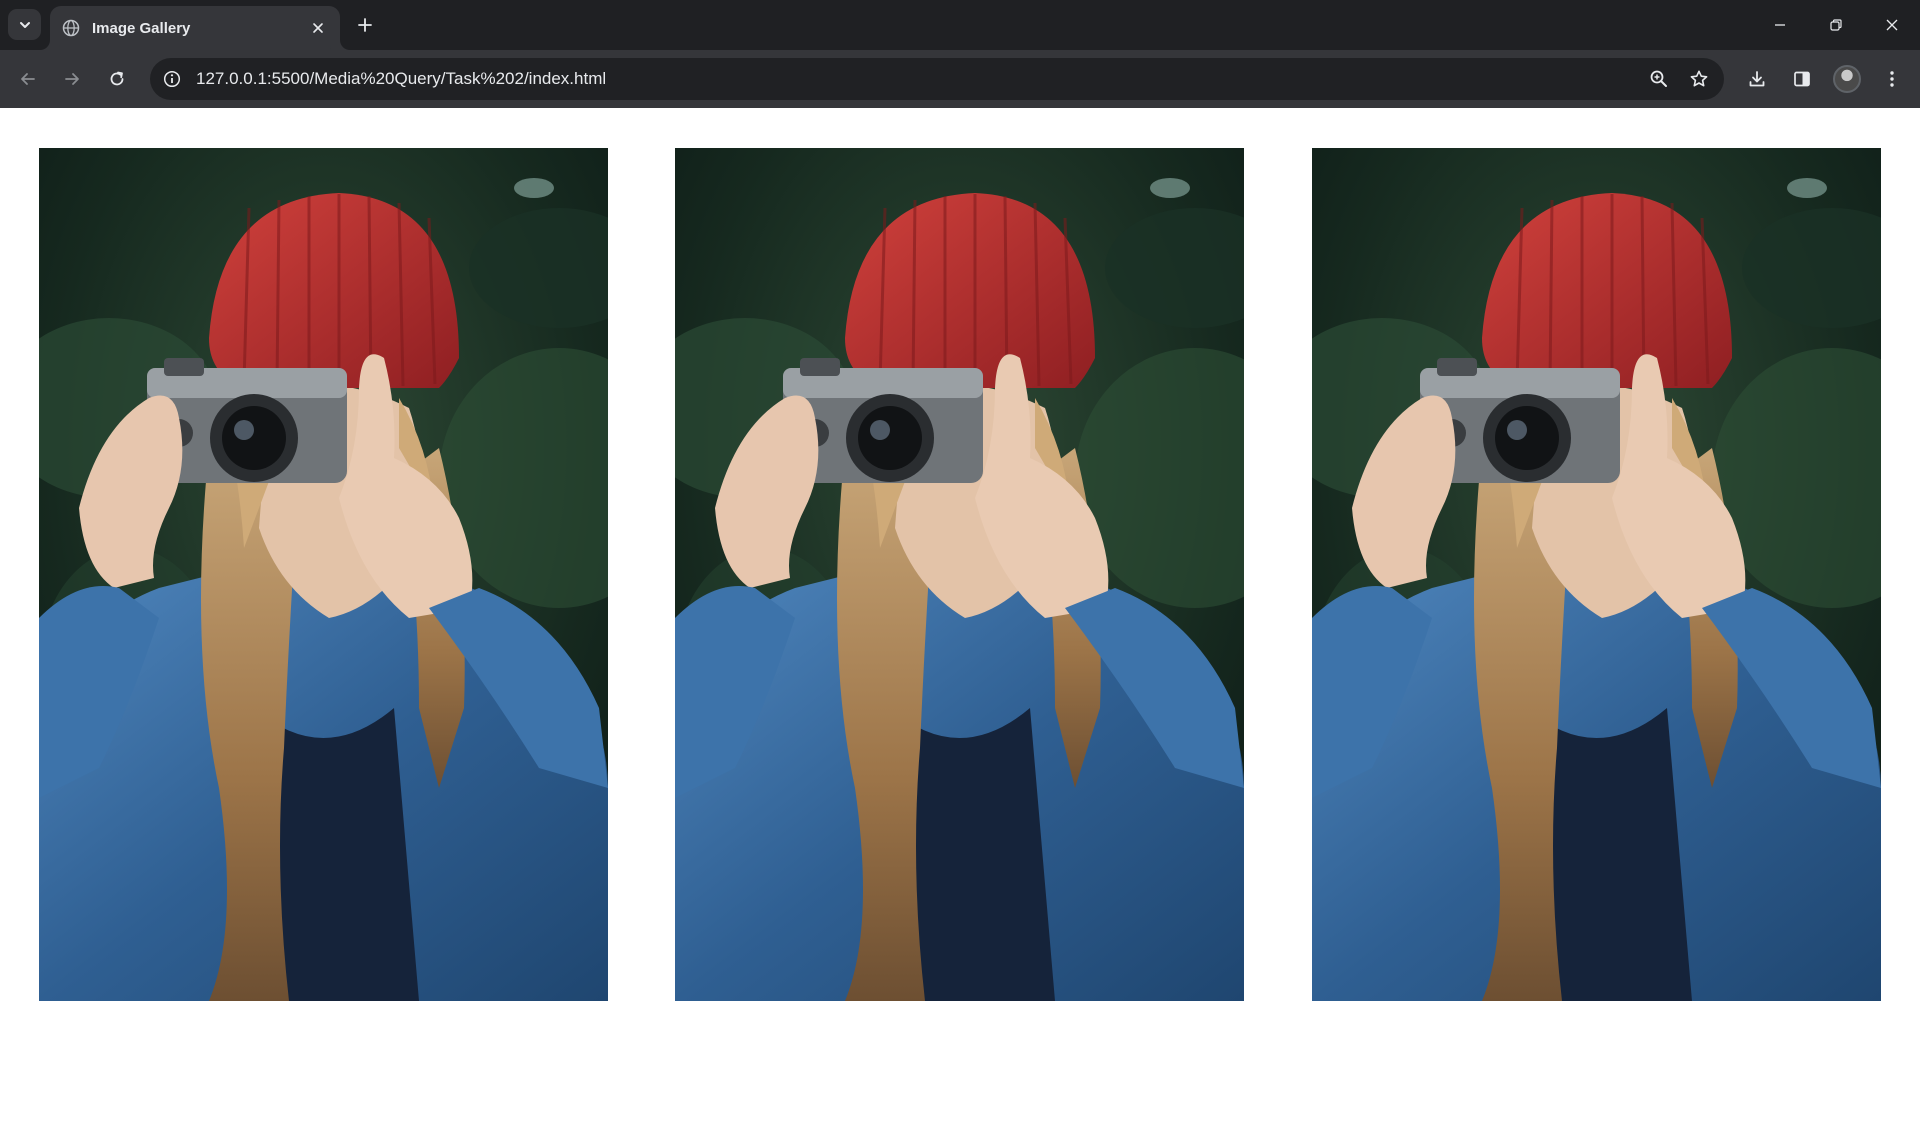 Image resolution: width=1920 pixels, height=1140 pixels. What do you see at coordinates (71, 28) in the screenshot?
I see `globe-icon` at bounding box center [71, 28].